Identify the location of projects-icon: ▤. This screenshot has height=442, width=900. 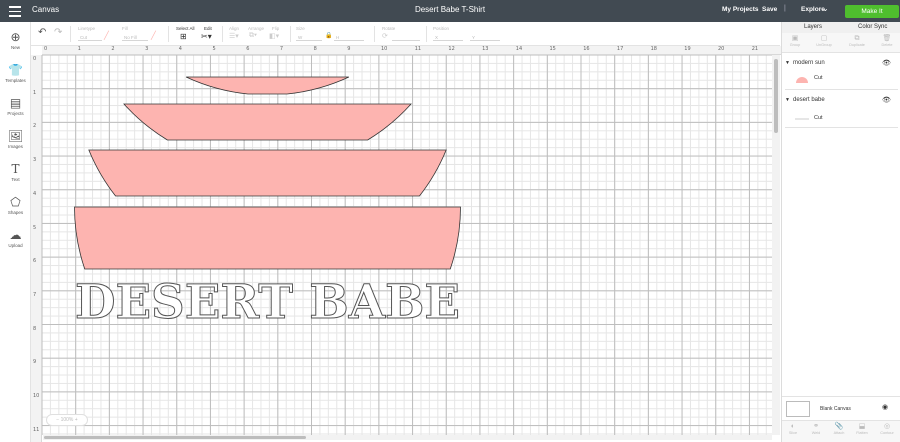
(15, 103).